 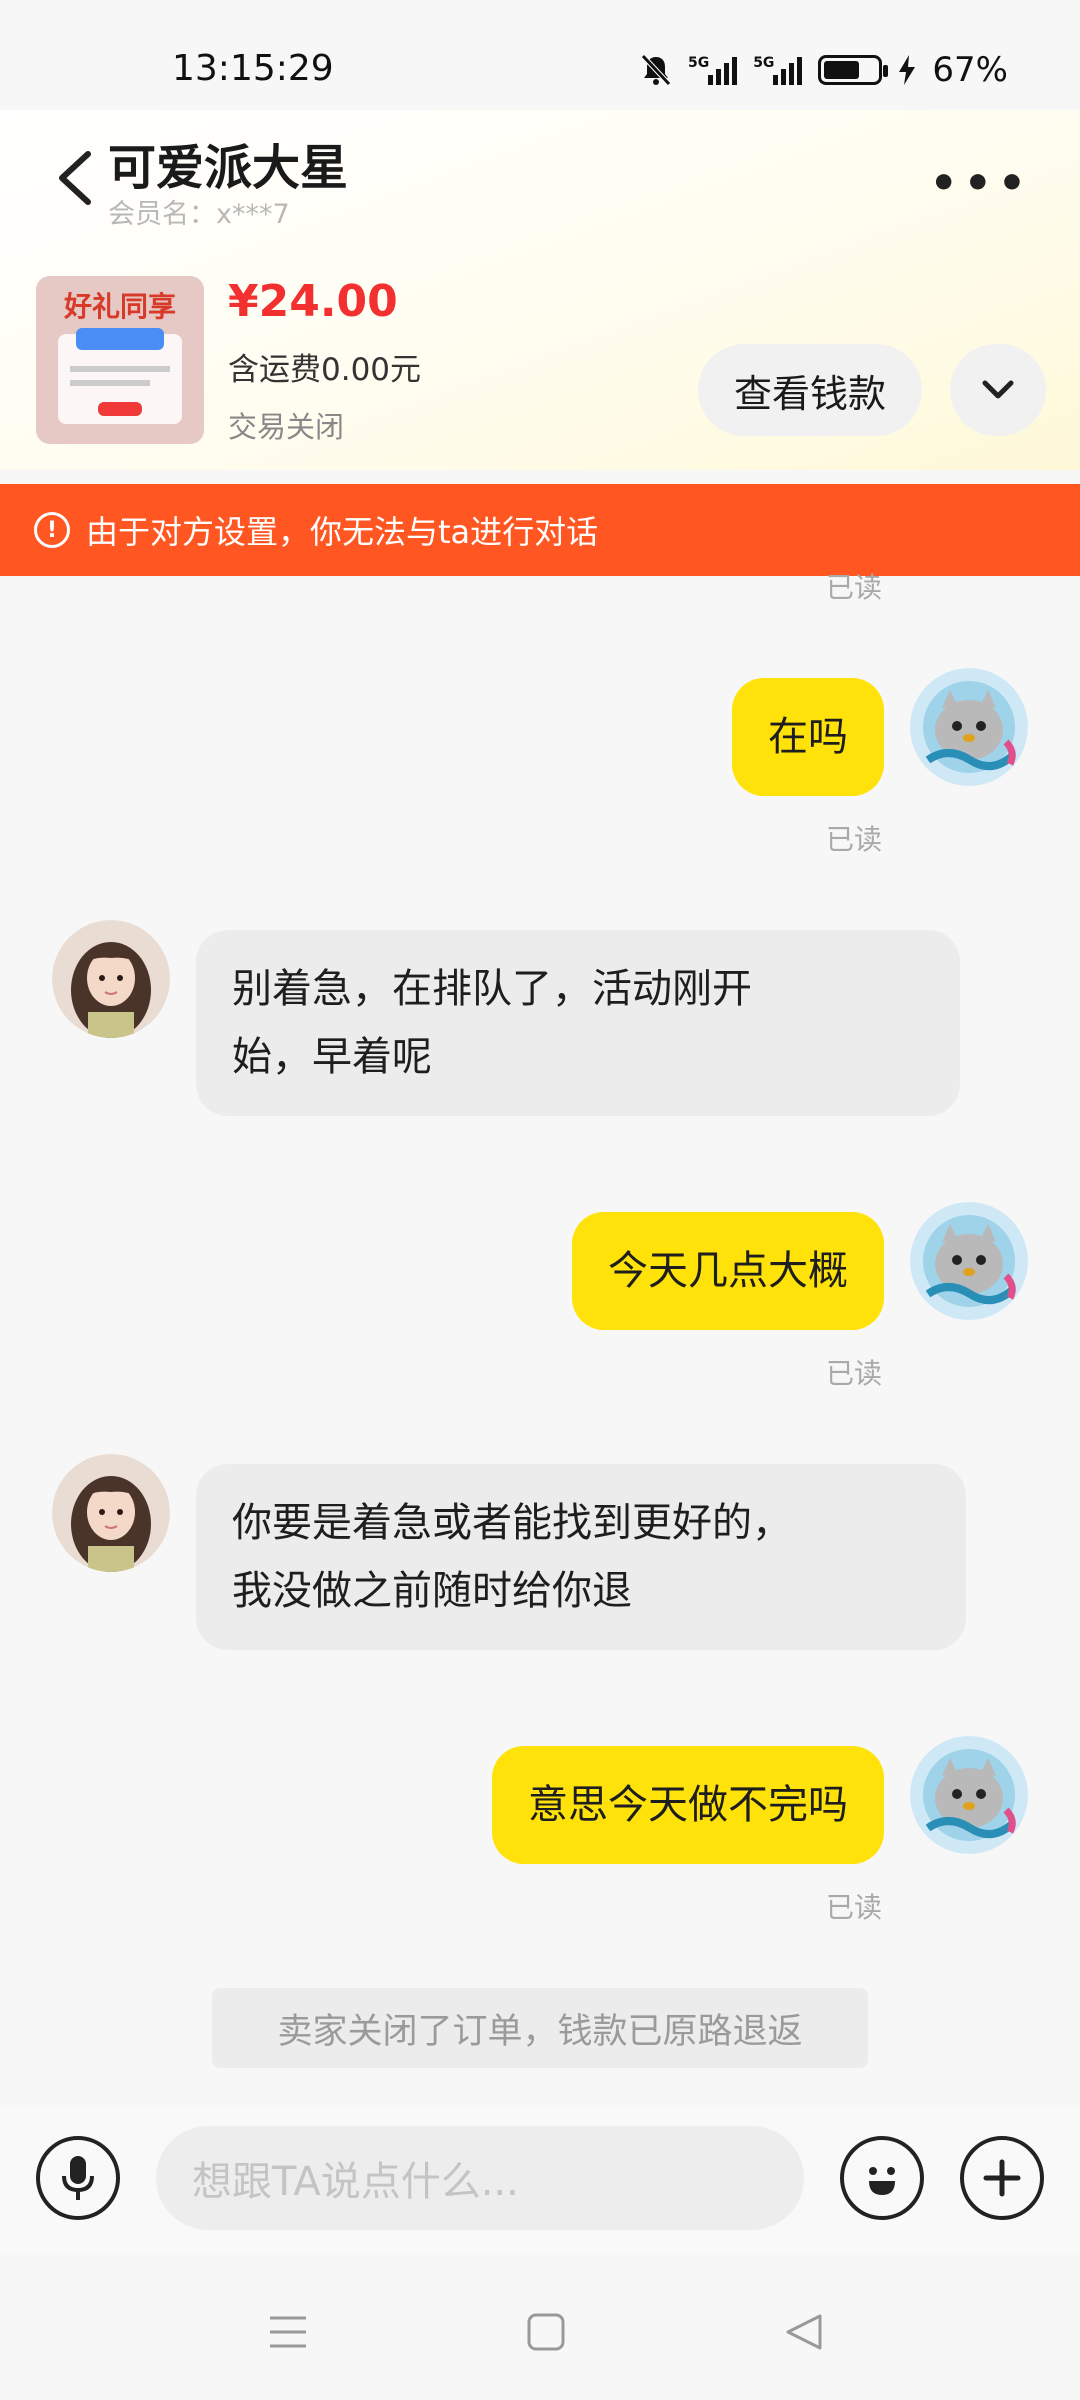 I want to click on warning-banner: ! 由于对方设置，你无法与ta进行对话, so click(x=540, y=530).